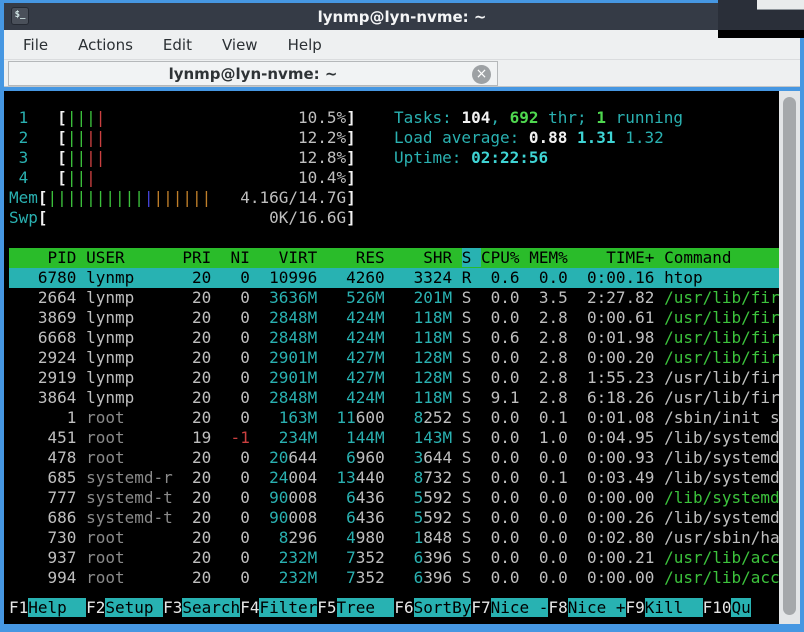  Describe the element at coordinates (722, 337) in the screenshot. I see `cell-cmd: /usr/lib/fir` at that location.